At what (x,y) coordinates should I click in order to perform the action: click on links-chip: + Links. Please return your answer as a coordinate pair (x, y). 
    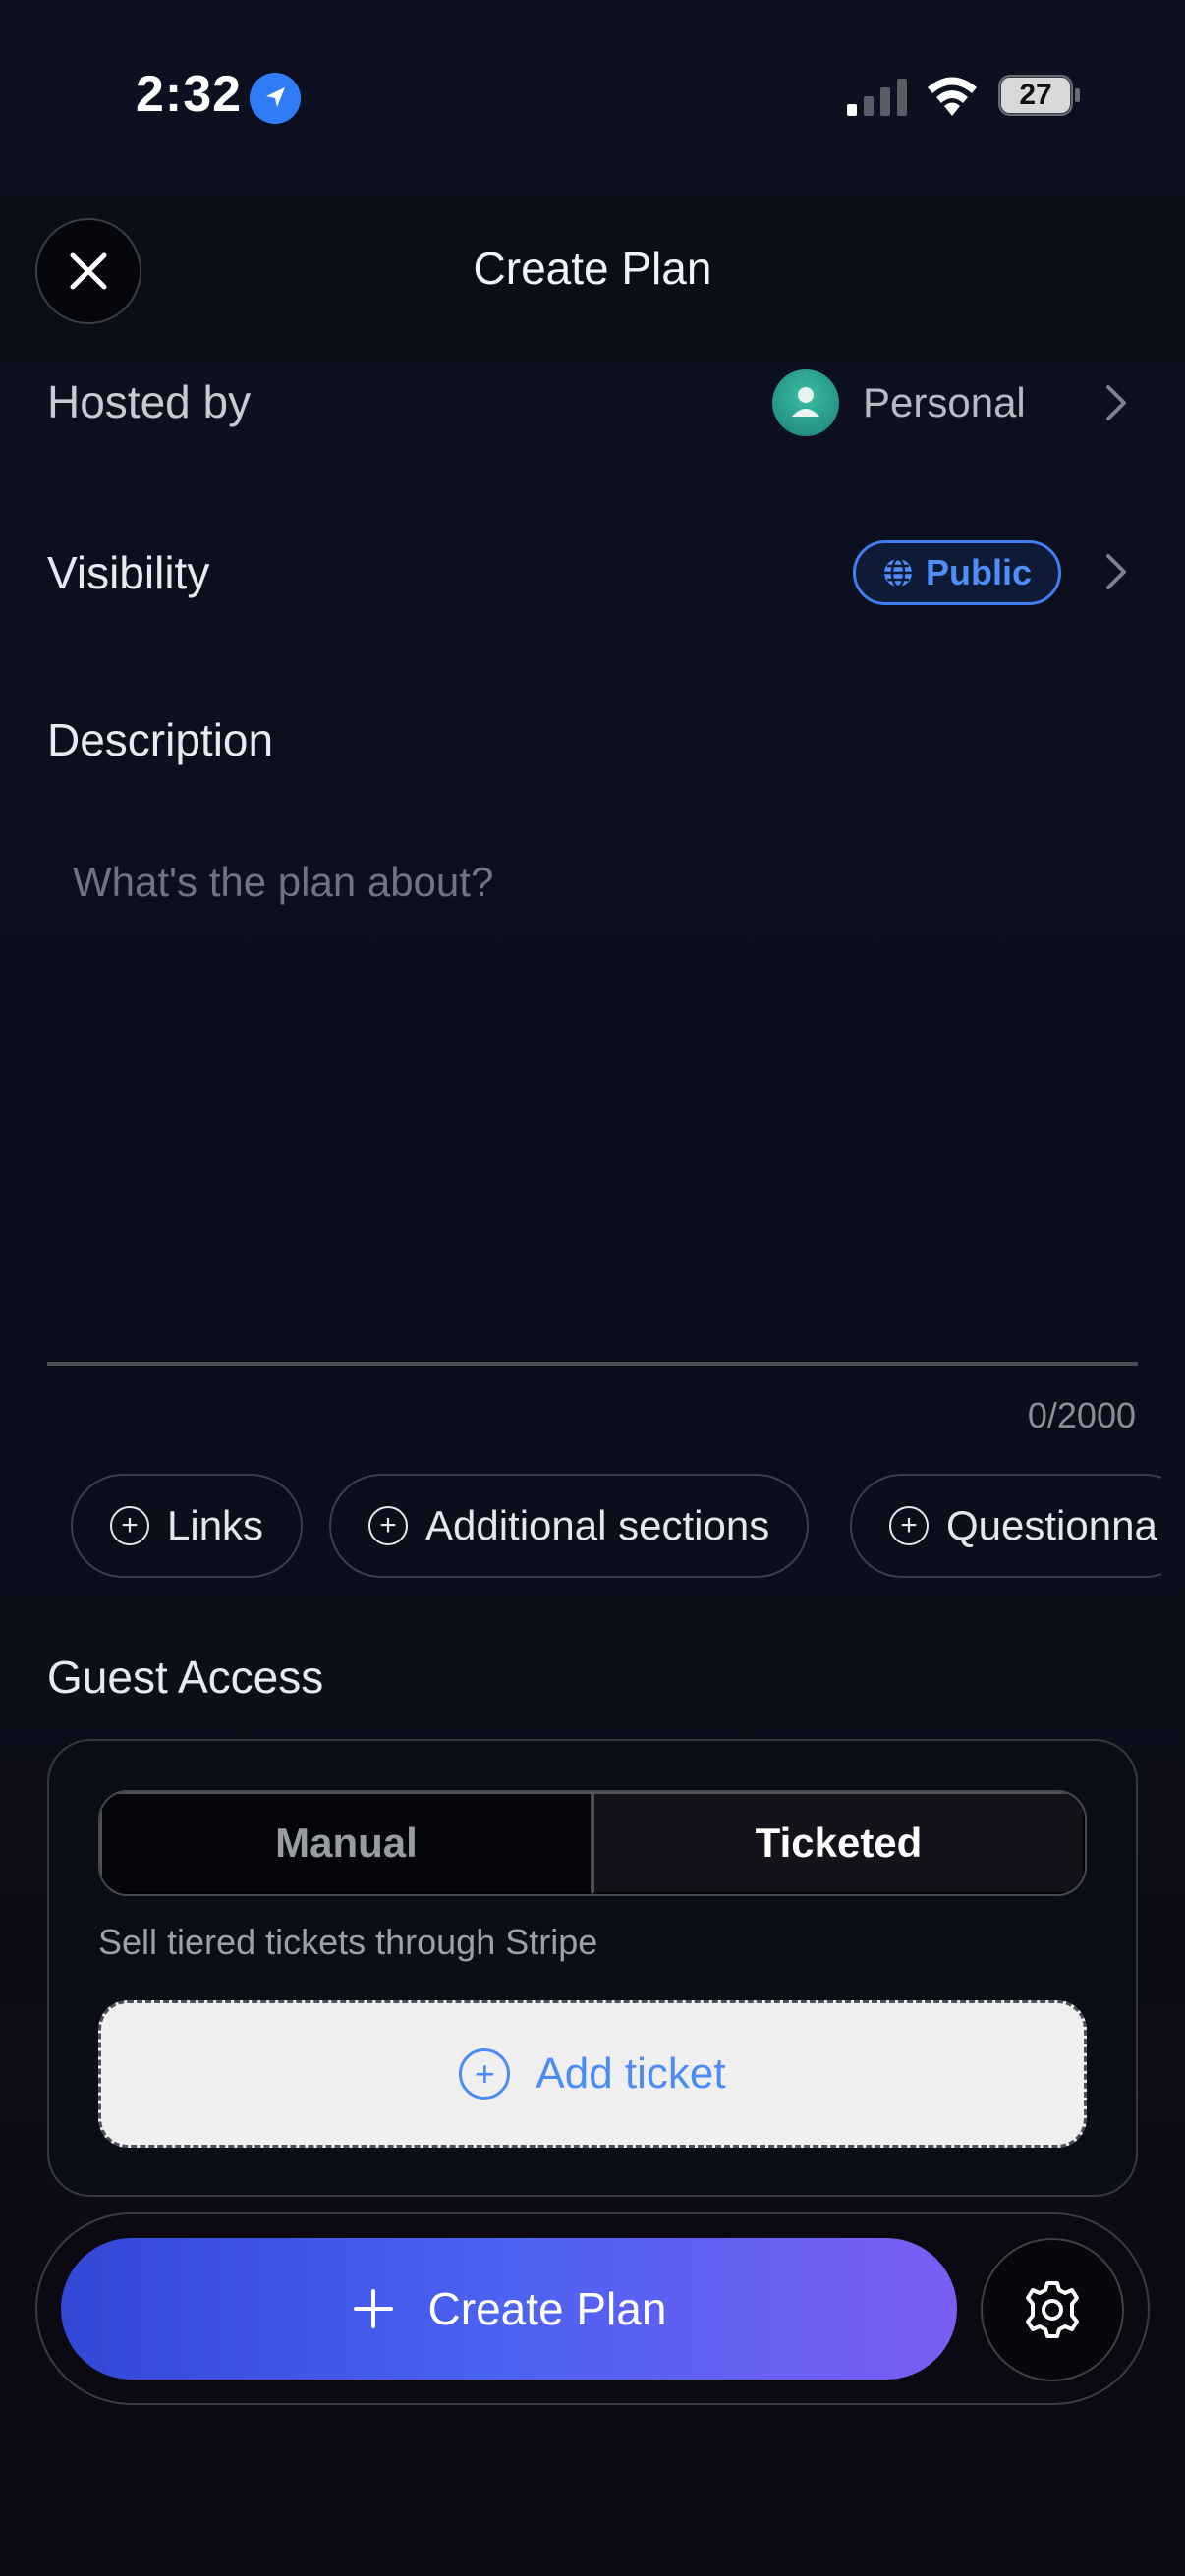
    Looking at the image, I should click on (187, 1526).